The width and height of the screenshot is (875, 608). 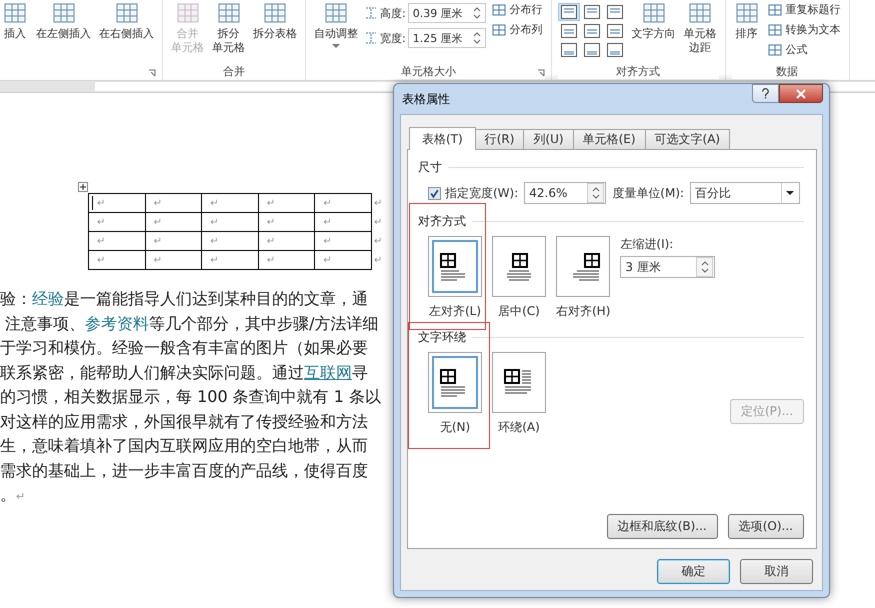 I want to click on move-handle-icon, so click(x=83, y=187).